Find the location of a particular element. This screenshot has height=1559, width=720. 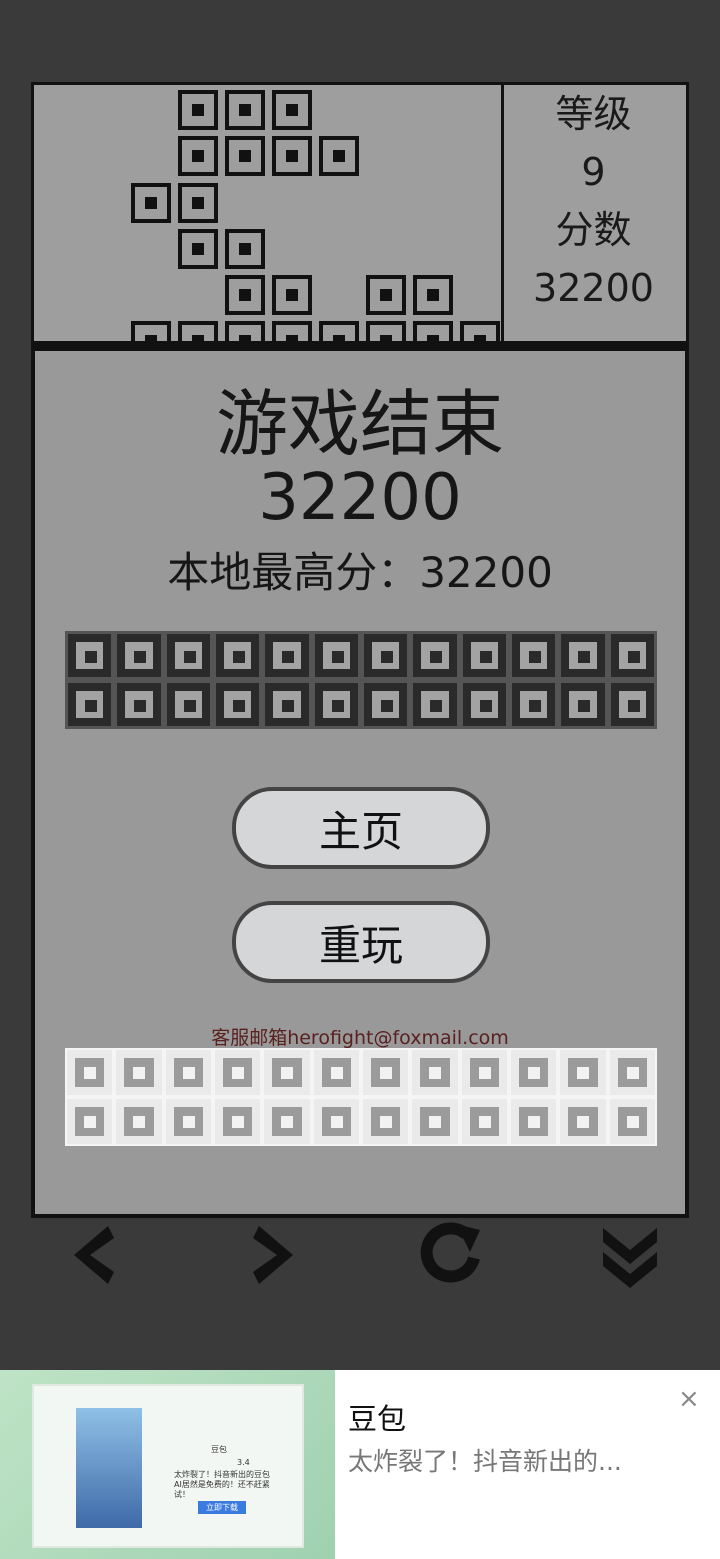

level-value: 9 is located at coordinates (593, 172).